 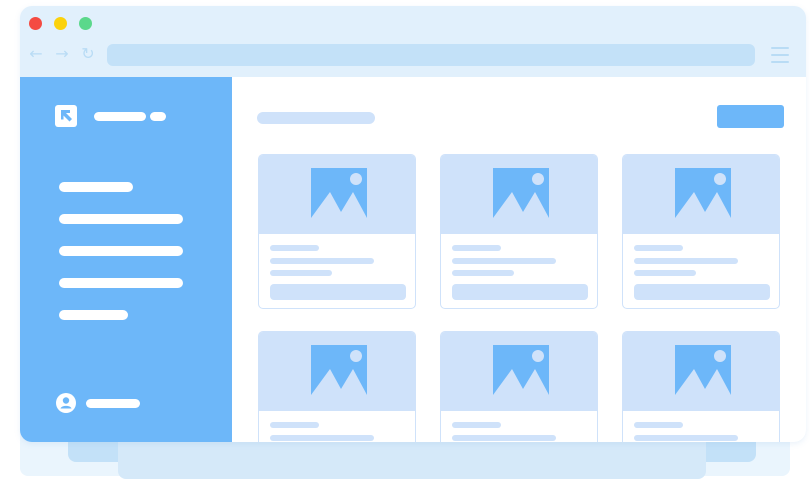 I want to click on close-window-button, so click(x=35, y=23).